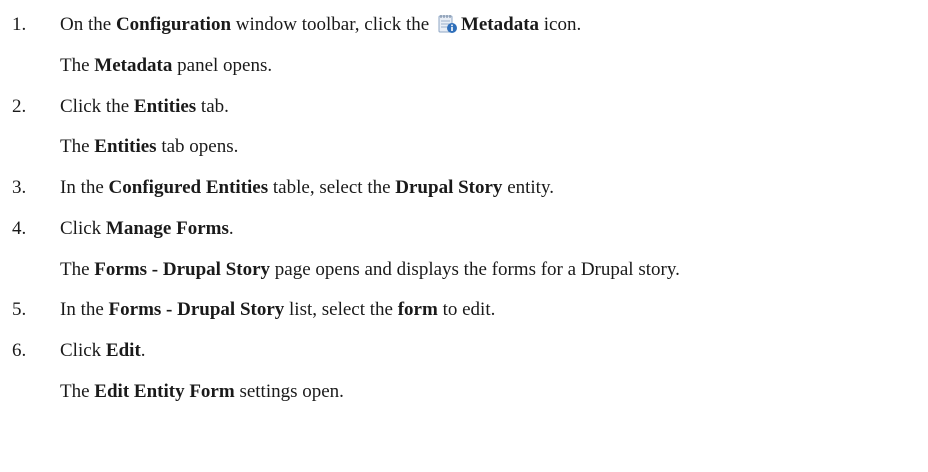 The height and width of the screenshot is (472, 928). I want to click on step-number: 3., so click(19, 187).